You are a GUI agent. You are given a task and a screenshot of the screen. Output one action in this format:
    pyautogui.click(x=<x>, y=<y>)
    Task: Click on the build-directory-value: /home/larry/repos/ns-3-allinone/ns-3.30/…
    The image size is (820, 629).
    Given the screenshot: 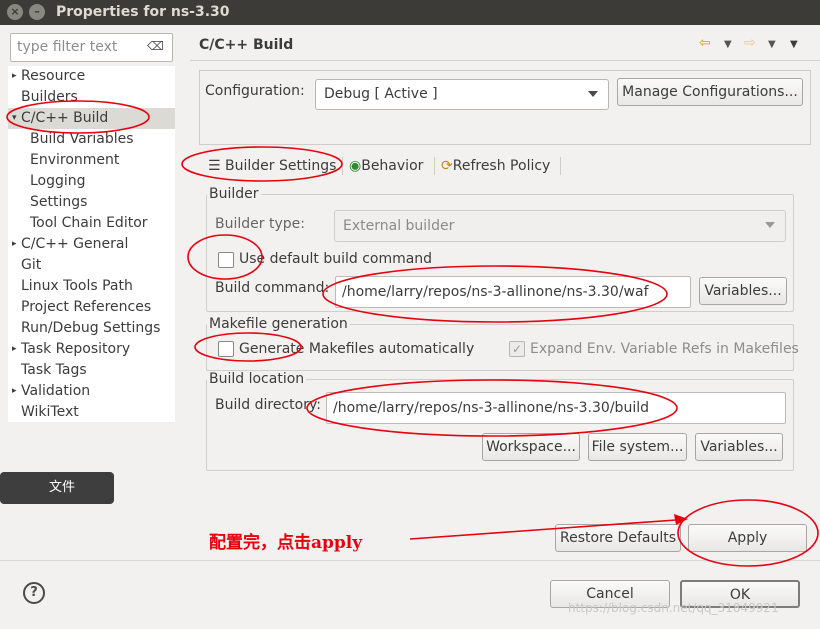 What is the action you would take?
    pyautogui.click(x=491, y=408)
    